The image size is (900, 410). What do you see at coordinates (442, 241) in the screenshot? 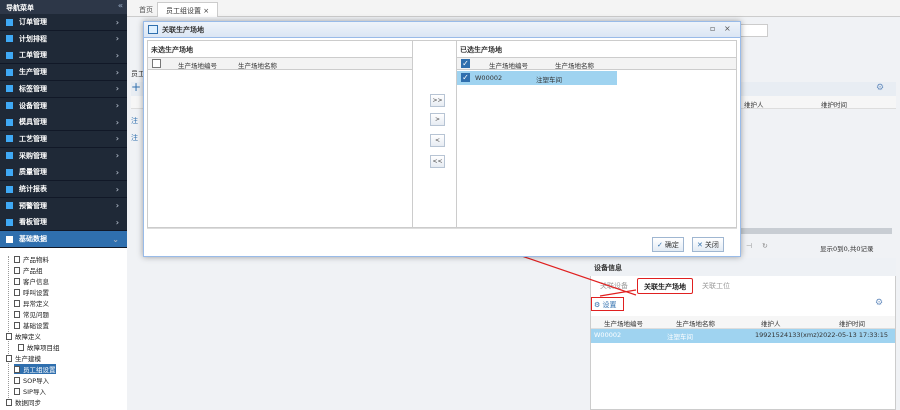
I see `dialog-footer` at bounding box center [442, 241].